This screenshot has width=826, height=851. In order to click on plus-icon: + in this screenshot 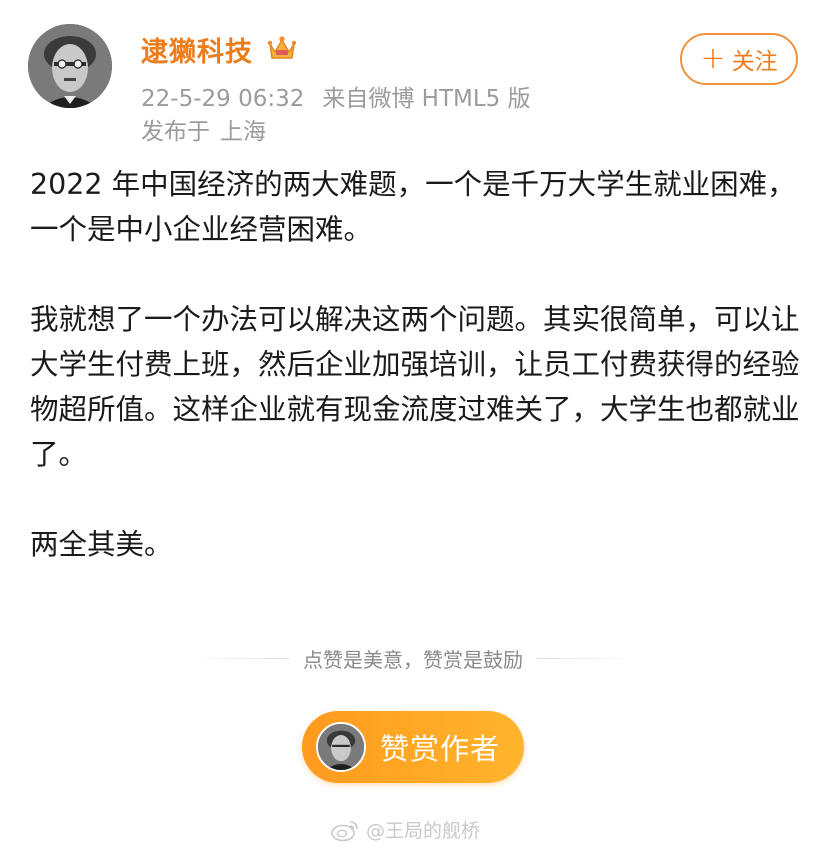, I will do `click(713, 58)`.